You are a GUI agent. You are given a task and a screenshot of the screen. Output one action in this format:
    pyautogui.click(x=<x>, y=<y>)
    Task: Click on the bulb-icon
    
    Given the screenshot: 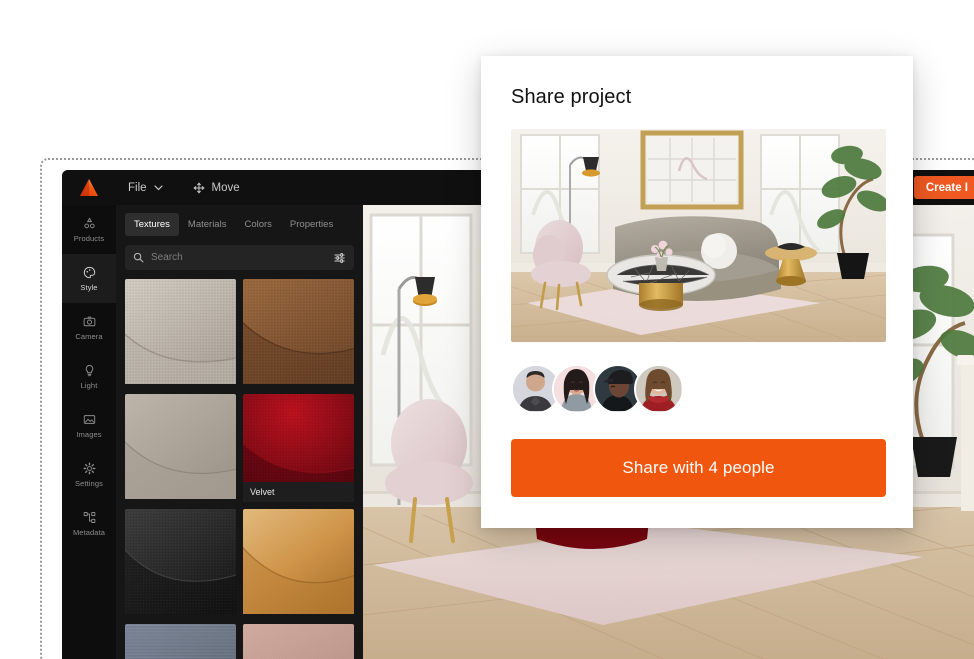 What is the action you would take?
    pyautogui.click(x=89, y=370)
    